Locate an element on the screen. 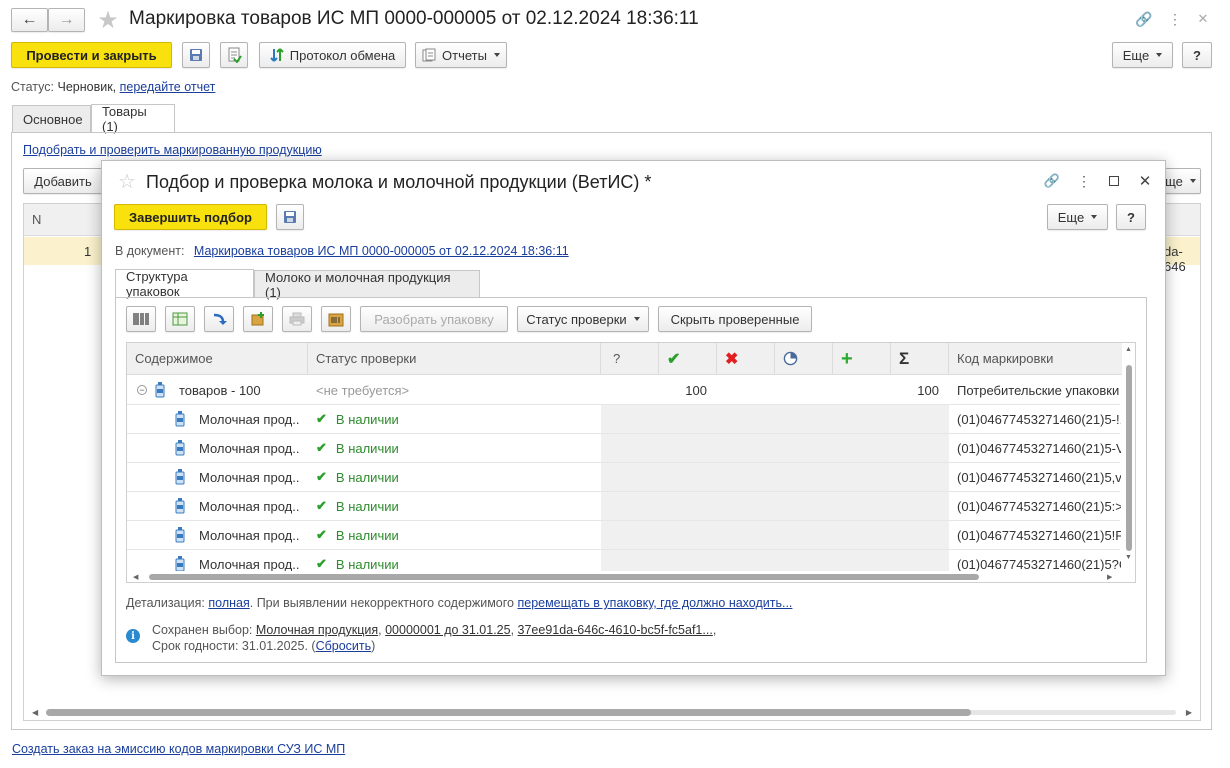  exchange-log-button: Протокол обмена is located at coordinates (332, 55).